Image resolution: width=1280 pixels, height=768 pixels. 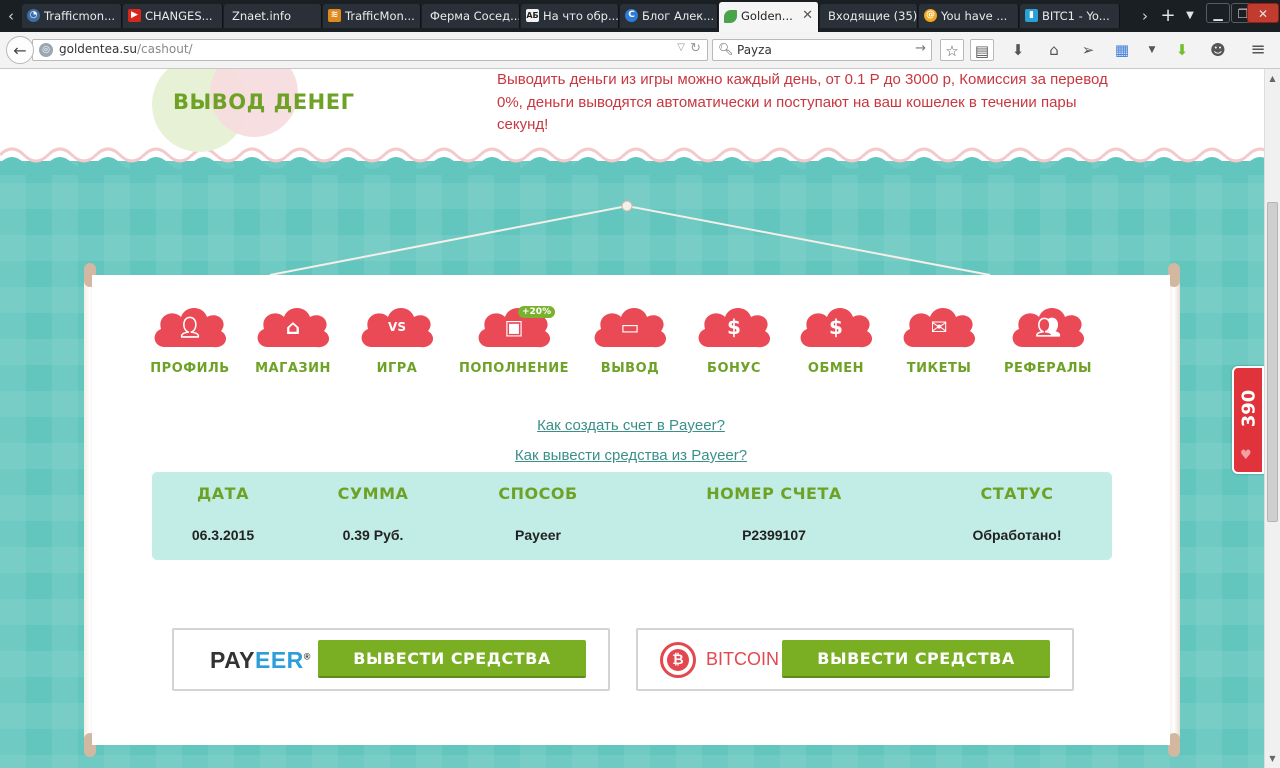 I want to click on search-query: Payza, so click(x=754, y=50).